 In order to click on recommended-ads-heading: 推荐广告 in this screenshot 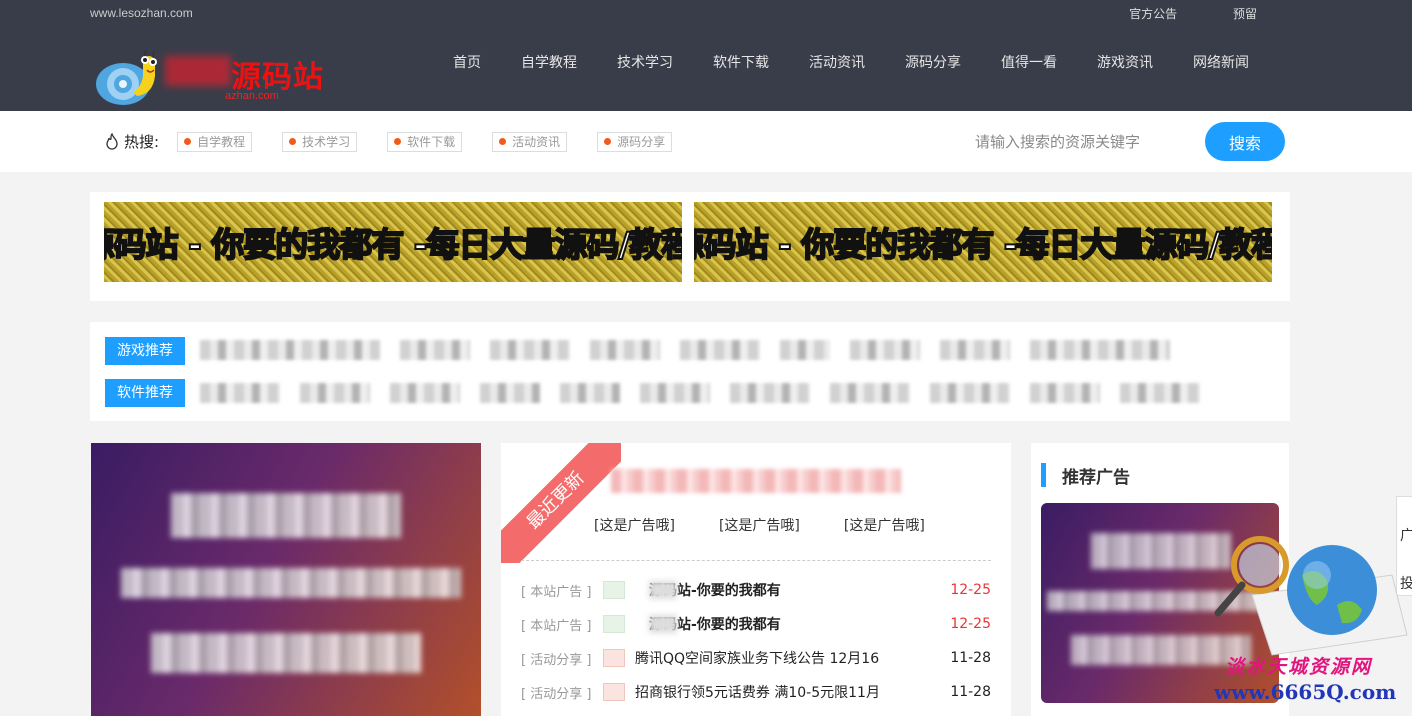, I will do `click(1096, 478)`.